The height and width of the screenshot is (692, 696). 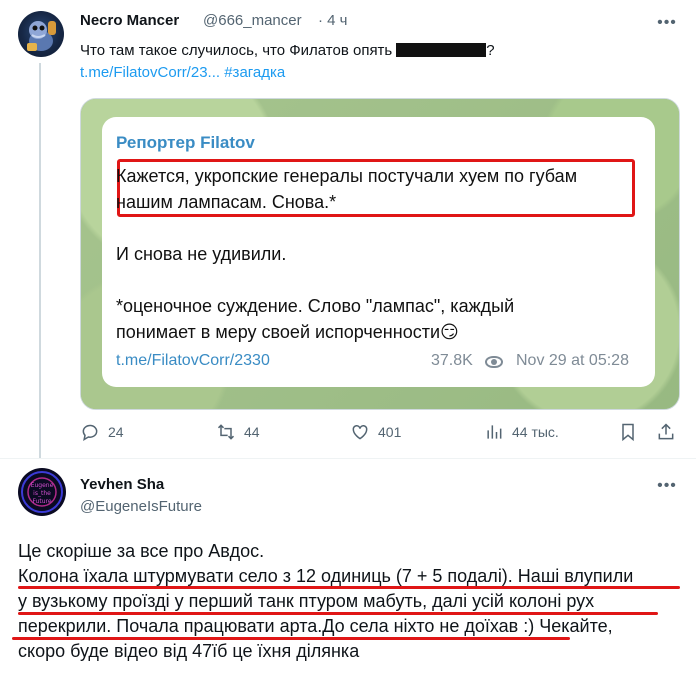 I want to click on views-count: 44 тыс., so click(x=535, y=432).